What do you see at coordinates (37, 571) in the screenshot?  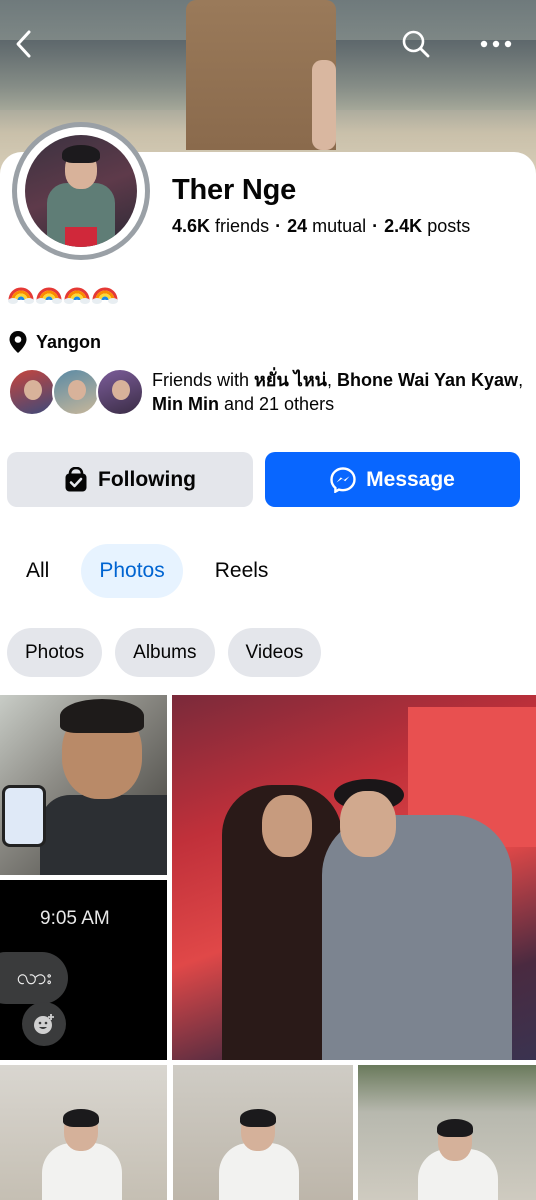 I see `tab-all: All` at bounding box center [37, 571].